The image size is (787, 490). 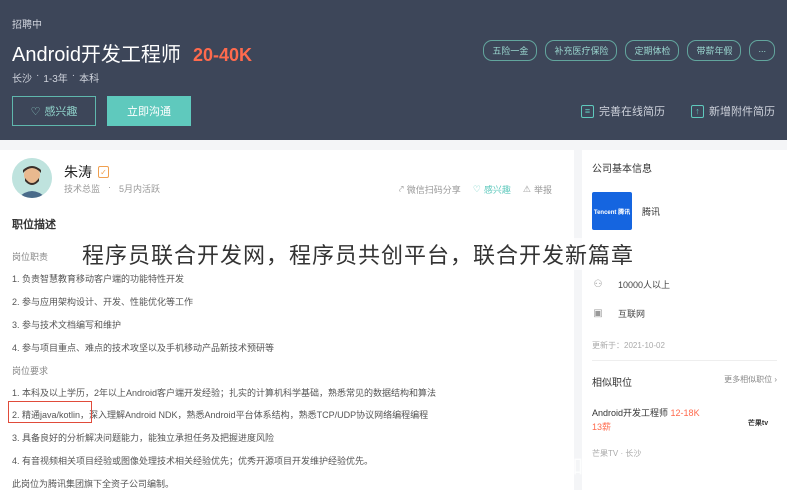 I want to click on duty-line: 4. 参与项目重点、难点的技术攻坚以及手机移动产品新技术预研等, so click(x=143, y=348).